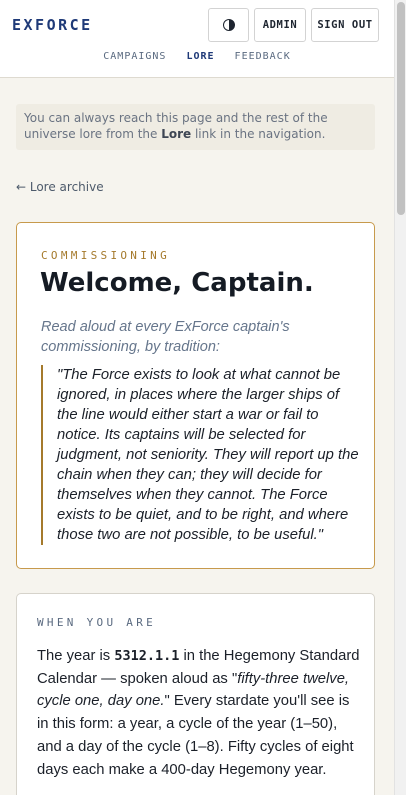 This screenshot has width=406, height=795. What do you see at coordinates (97, 622) in the screenshot?
I see `when-you-are-eyebrow: WHEN YOU ARE` at bounding box center [97, 622].